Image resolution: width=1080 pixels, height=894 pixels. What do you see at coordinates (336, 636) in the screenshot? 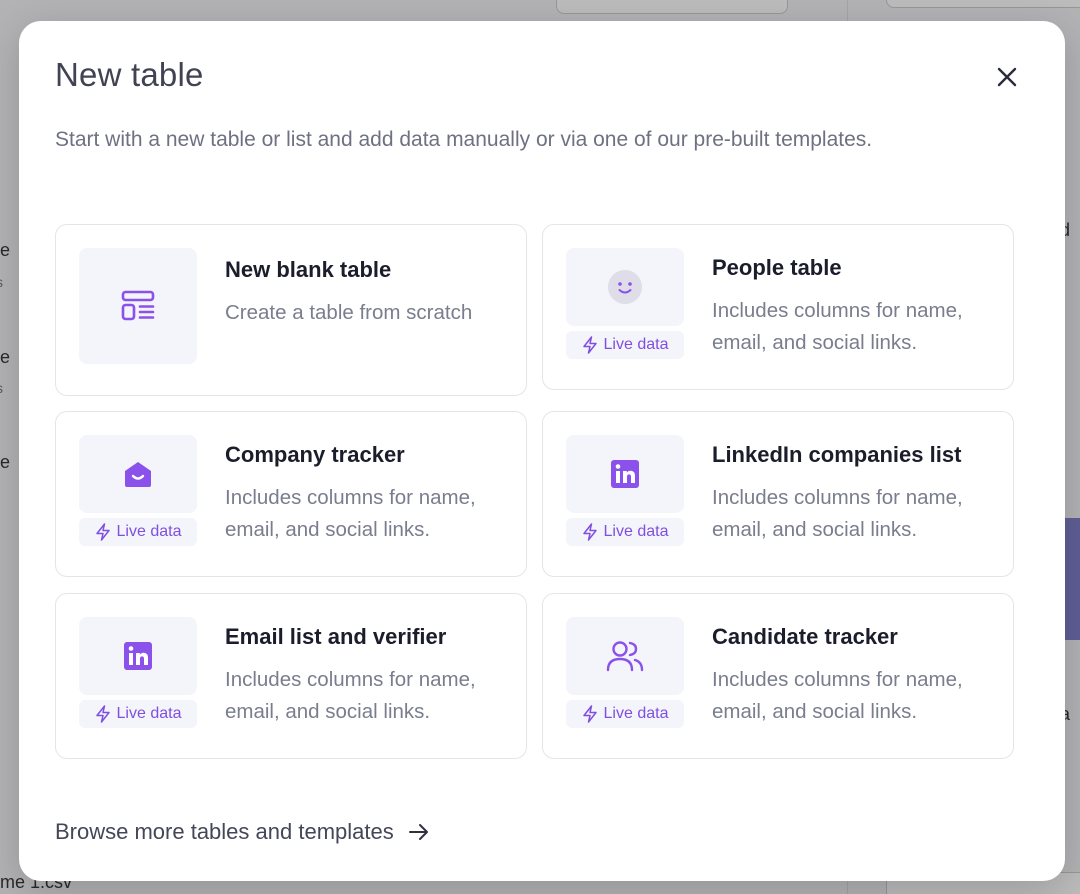
I see `card-title: Email list and verifier` at bounding box center [336, 636].